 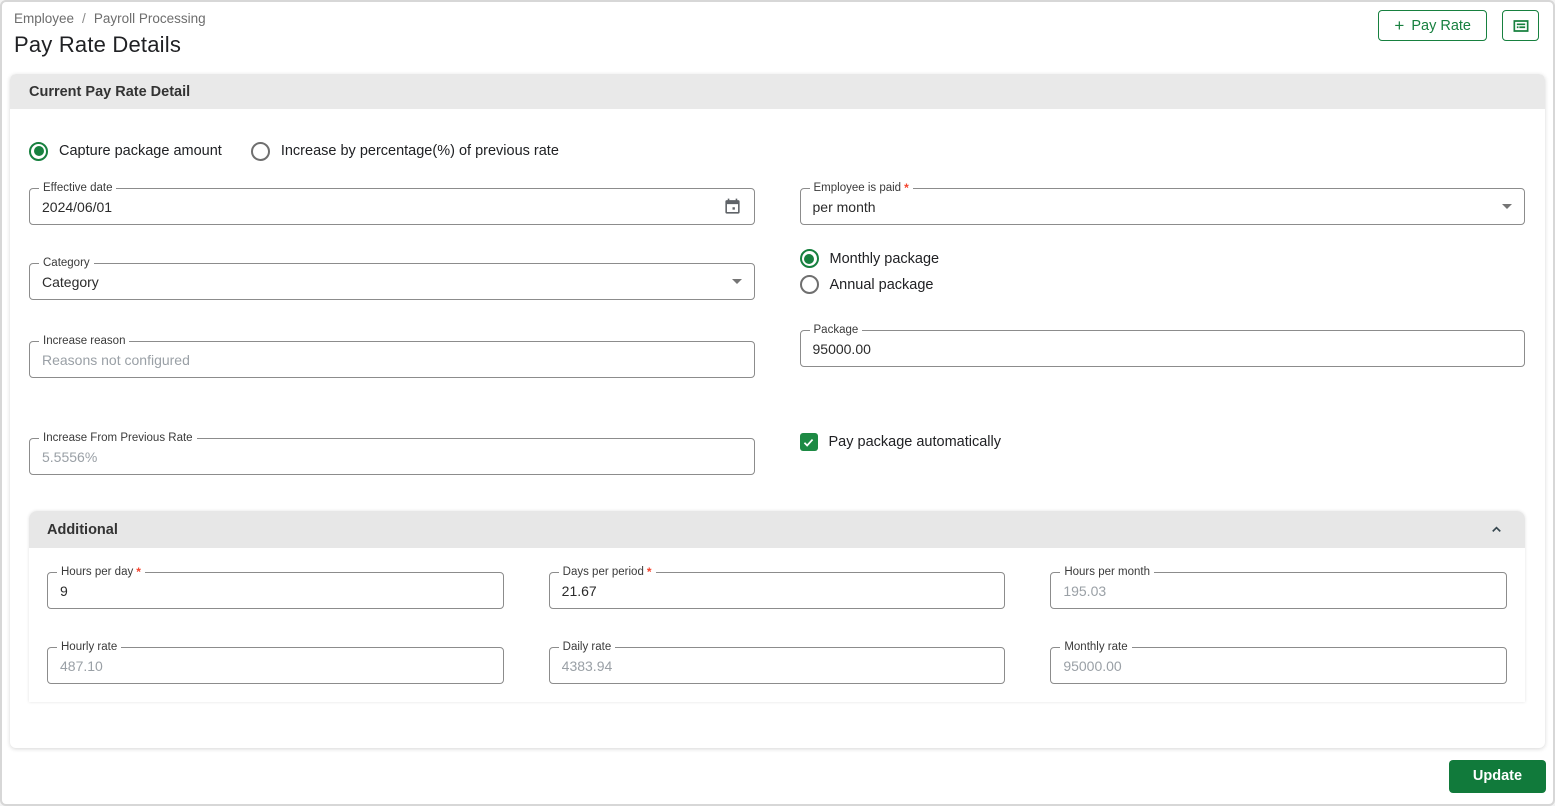 I want to click on current-pay-rate-header: Current Pay Rate Detail, so click(x=777, y=91).